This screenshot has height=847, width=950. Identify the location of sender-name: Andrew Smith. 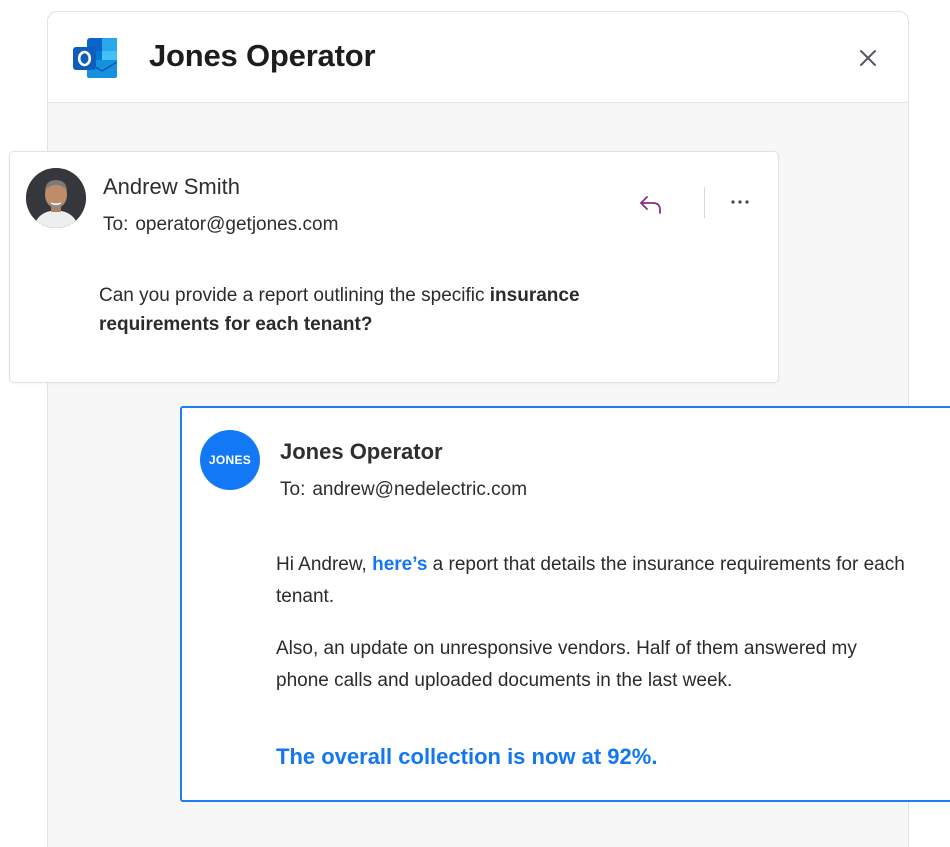
(171, 186).